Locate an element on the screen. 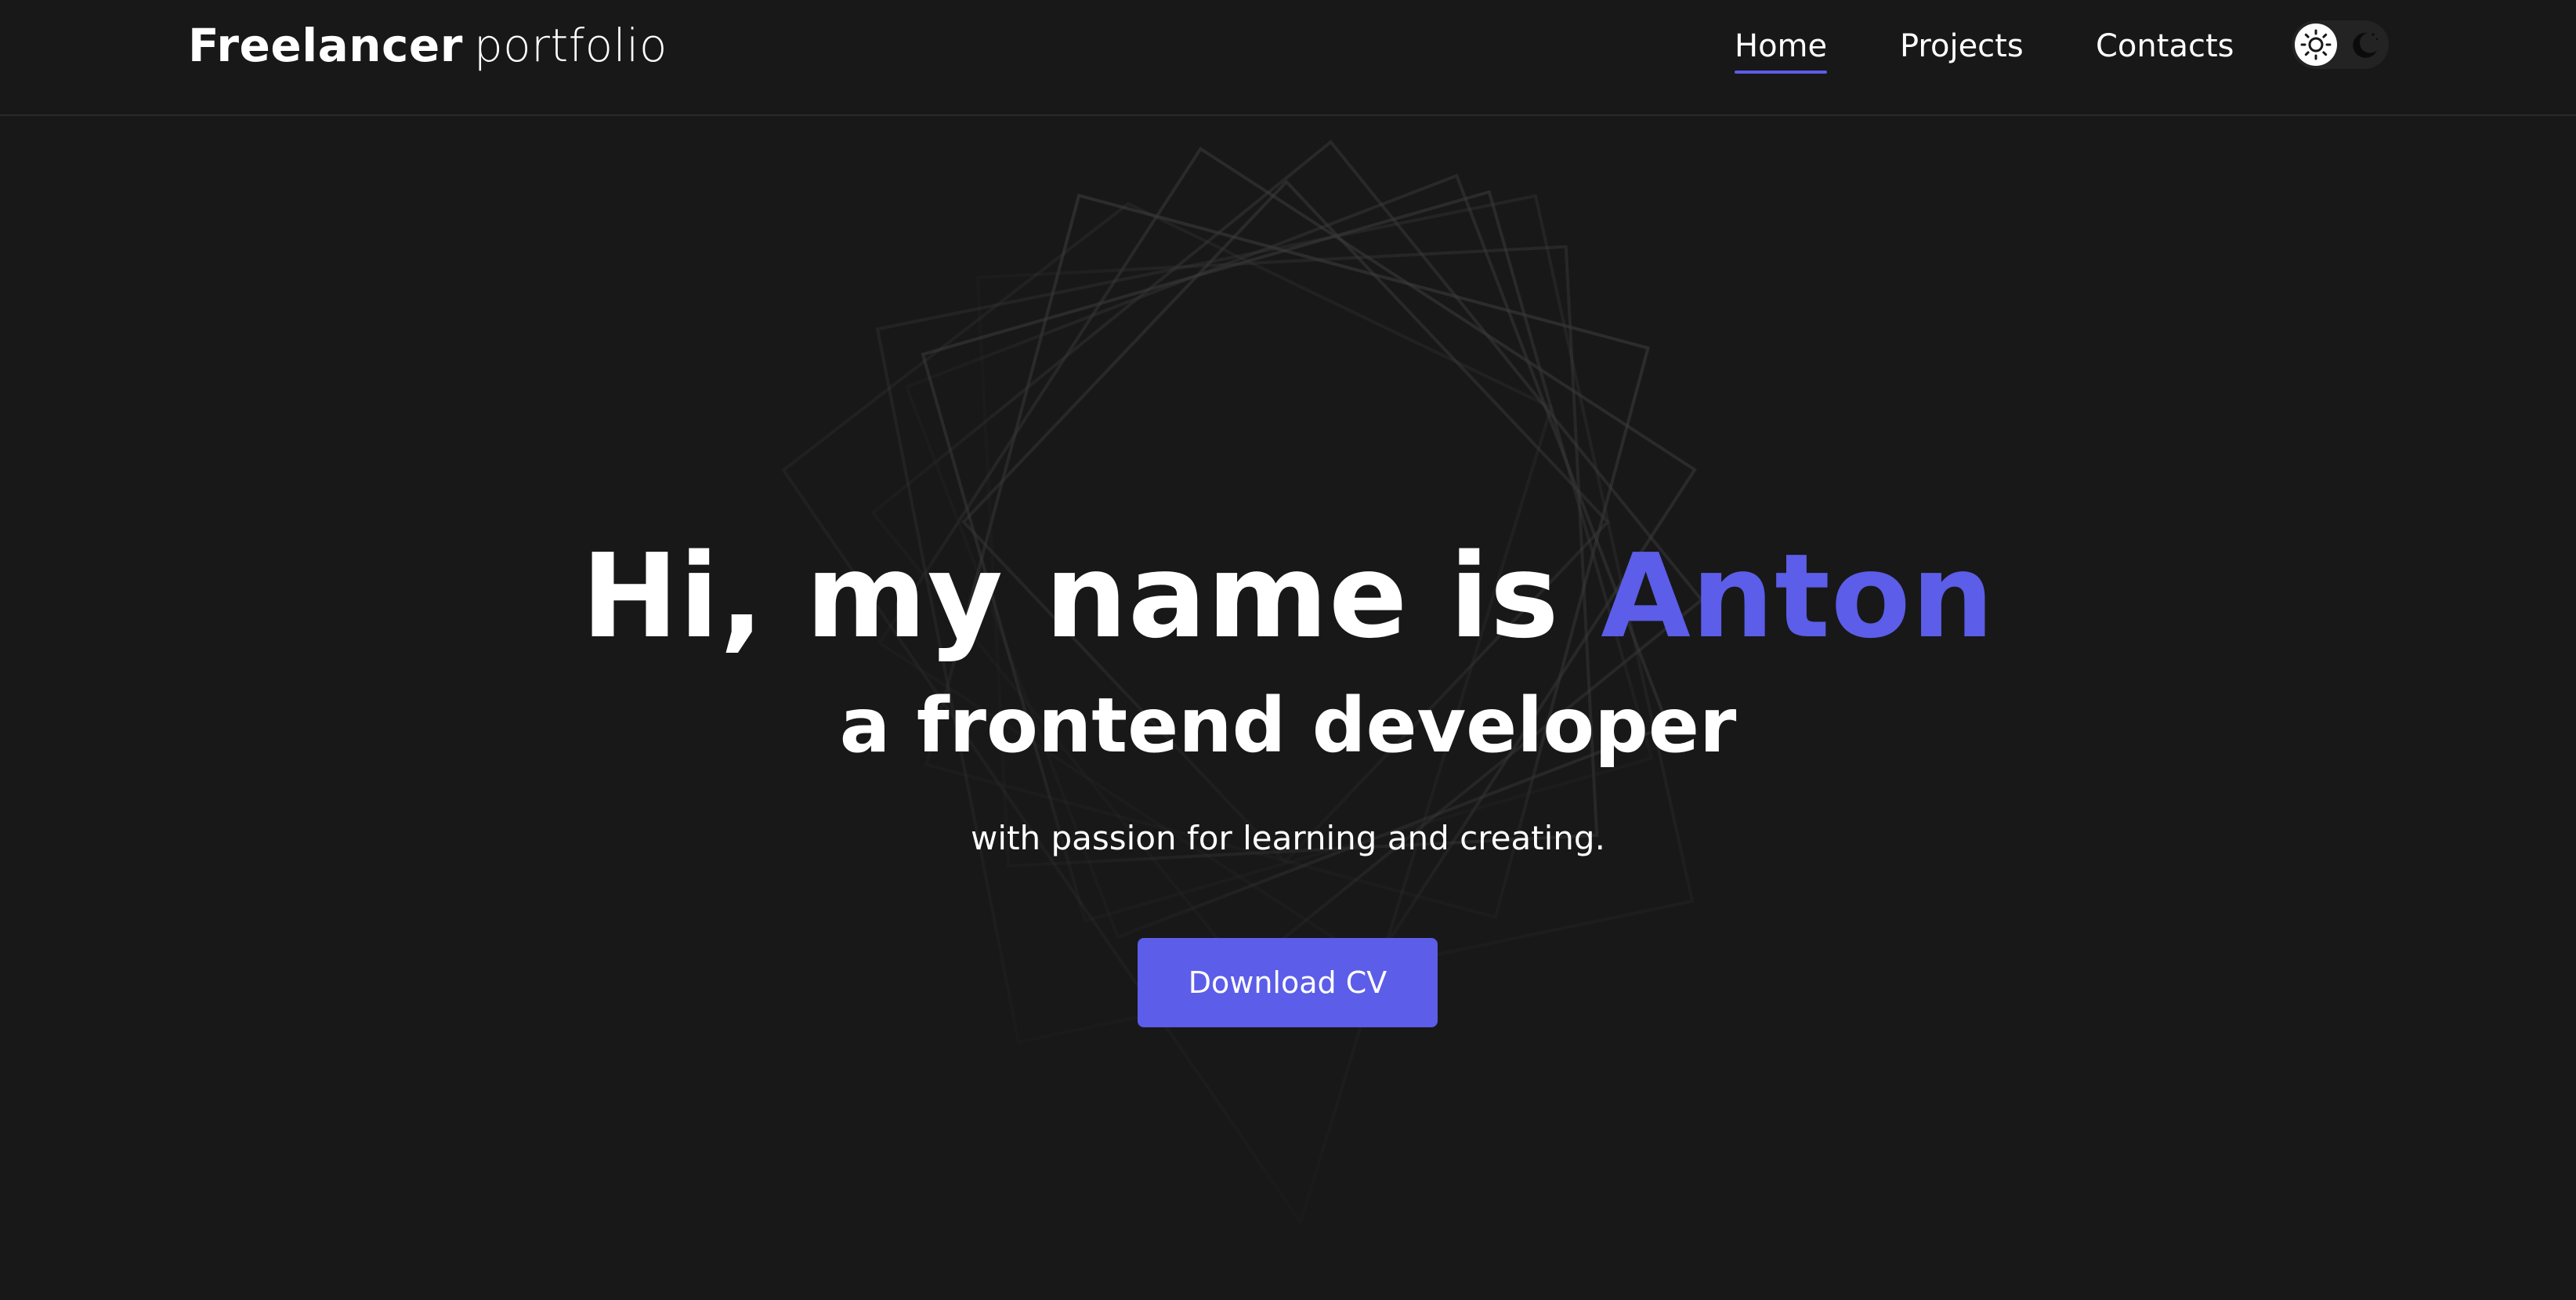 The width and height of the screenshot is (2576, 1300). sun-icon is located at coordinates (2316, 45).